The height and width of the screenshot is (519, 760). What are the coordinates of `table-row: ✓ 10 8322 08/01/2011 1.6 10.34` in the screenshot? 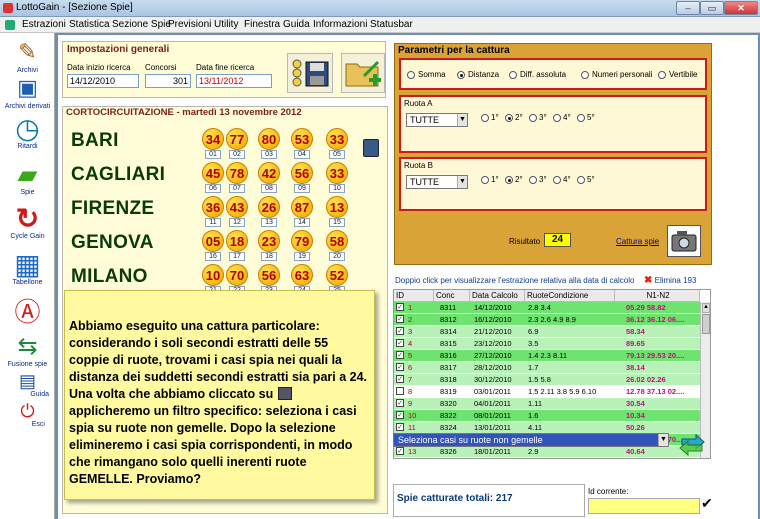 It's located at (547, 415).